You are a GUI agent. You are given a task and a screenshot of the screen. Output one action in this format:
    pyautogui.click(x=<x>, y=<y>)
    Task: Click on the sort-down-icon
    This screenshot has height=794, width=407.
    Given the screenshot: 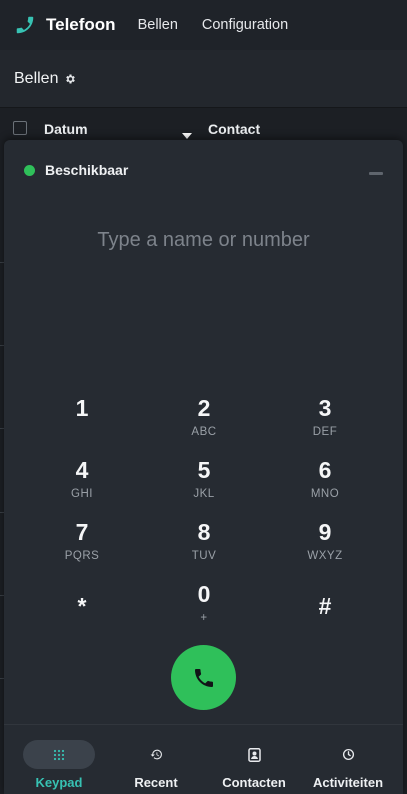 What is the action you would take?
    pyautogui.click(x=187, y=133)
    